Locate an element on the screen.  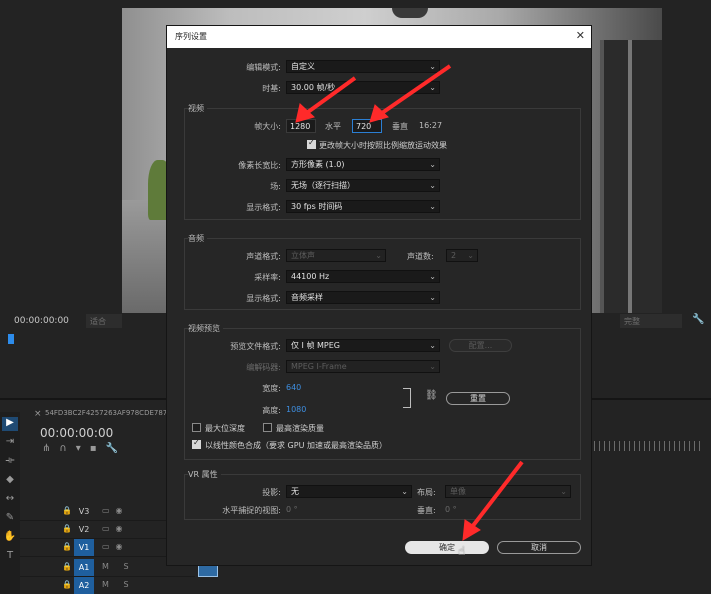
tools-panel: ▶ ⇥ ⟛ ◆ ↔ ✎ ✋ T is located at coordinates (10, 503).